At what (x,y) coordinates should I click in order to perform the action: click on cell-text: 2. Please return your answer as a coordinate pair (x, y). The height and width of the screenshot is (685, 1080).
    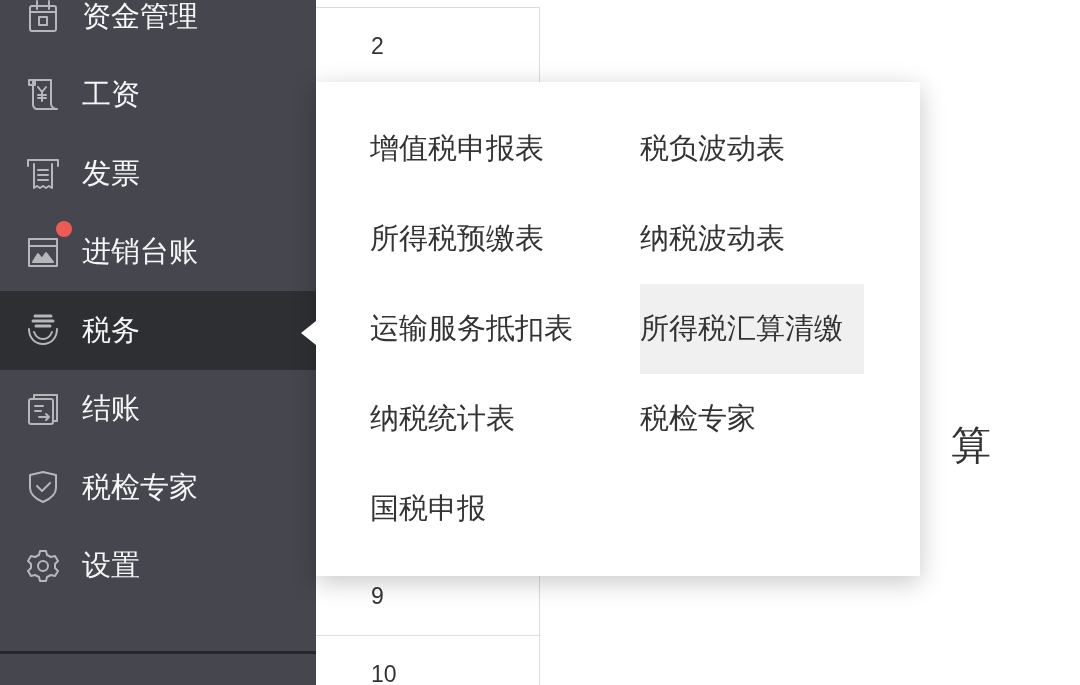
    Looking at the image, I should click on (377, 47).